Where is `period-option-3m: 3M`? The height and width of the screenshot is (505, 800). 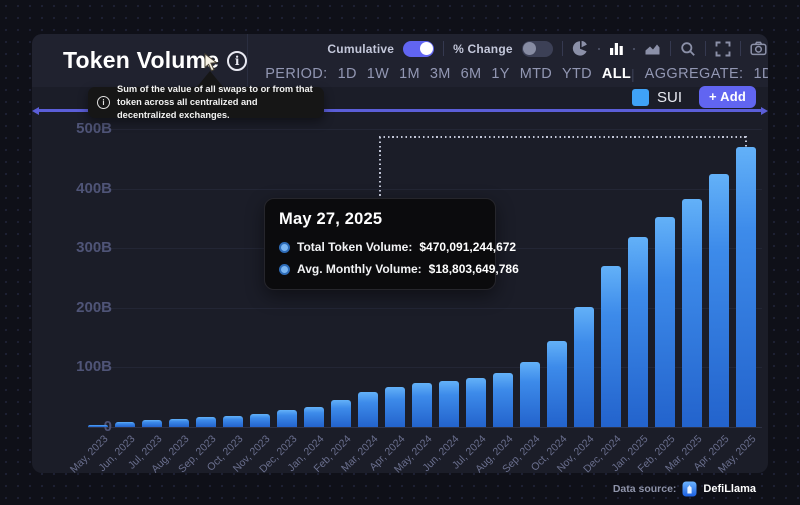
period-option-3m: 3M is located at coordinates (440, 74).